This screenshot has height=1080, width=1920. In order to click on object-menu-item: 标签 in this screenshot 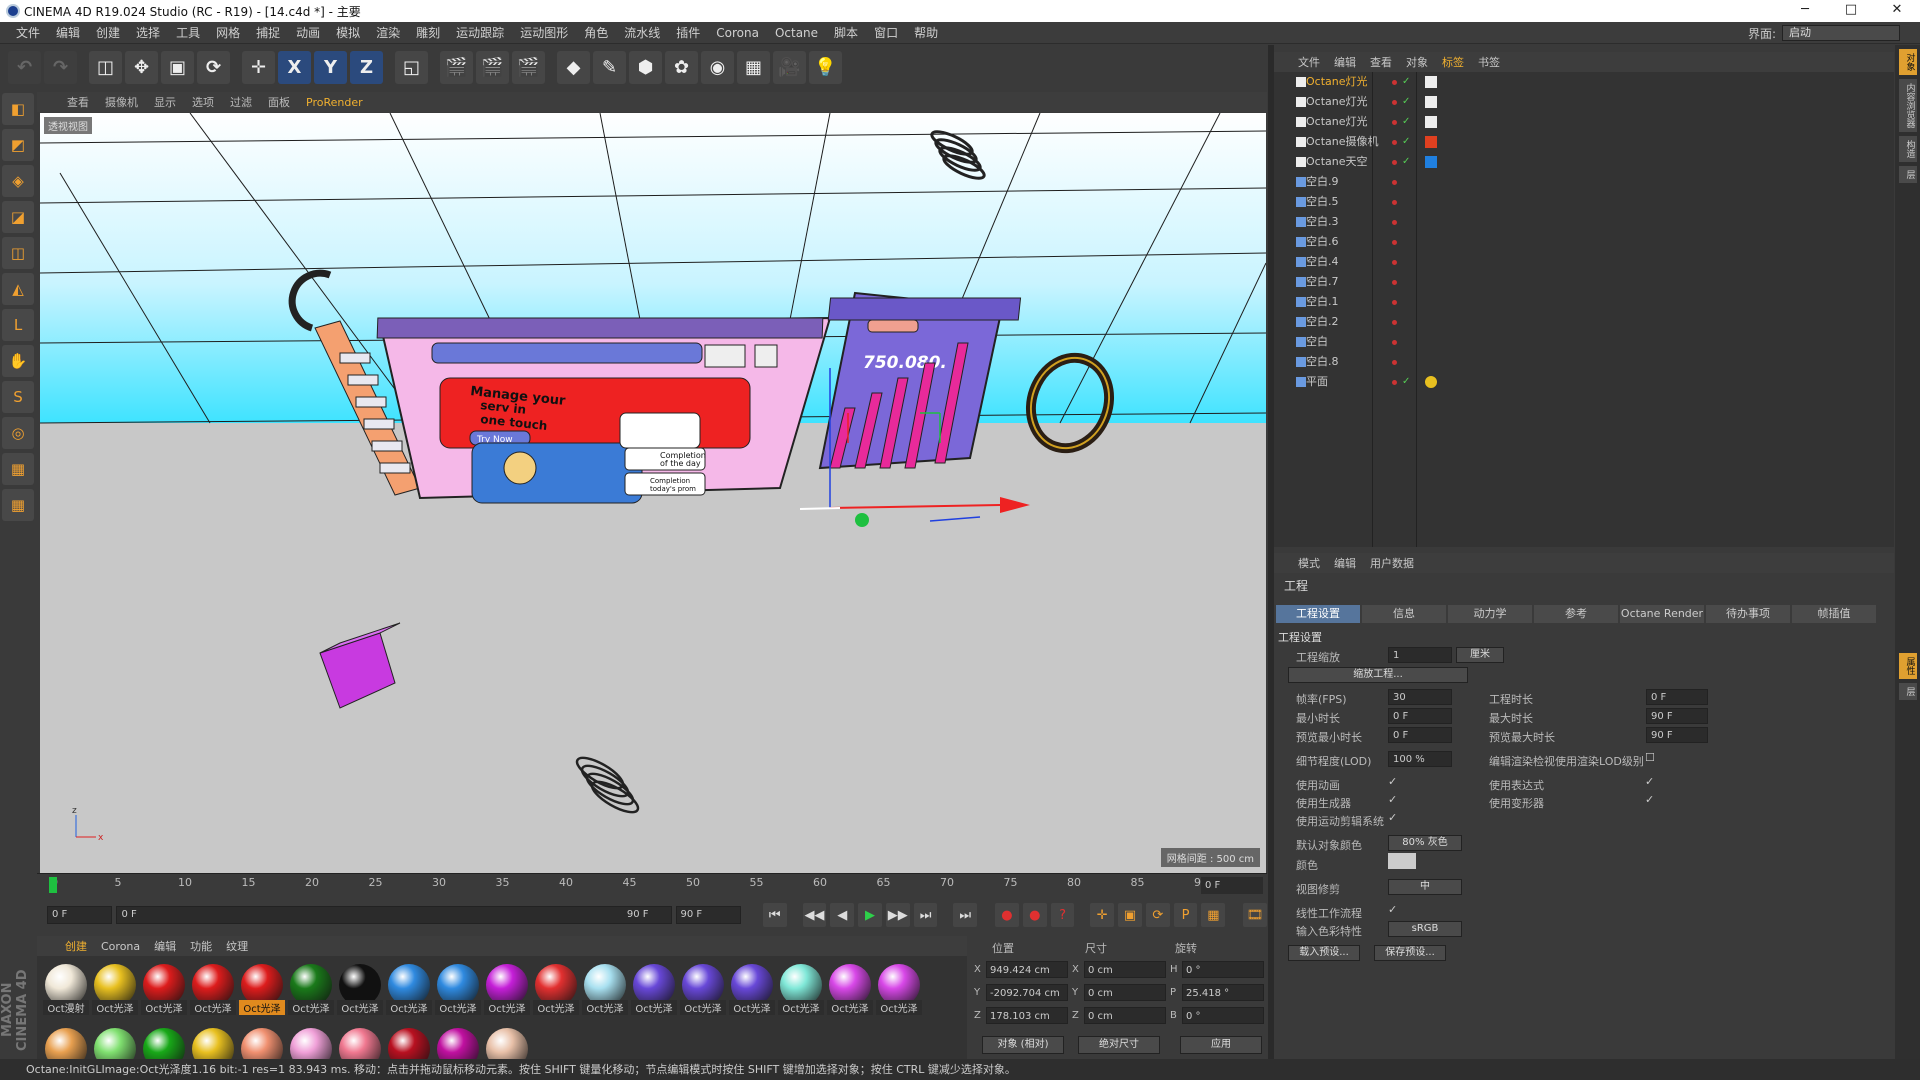, I will do `click(1453, 62)`.